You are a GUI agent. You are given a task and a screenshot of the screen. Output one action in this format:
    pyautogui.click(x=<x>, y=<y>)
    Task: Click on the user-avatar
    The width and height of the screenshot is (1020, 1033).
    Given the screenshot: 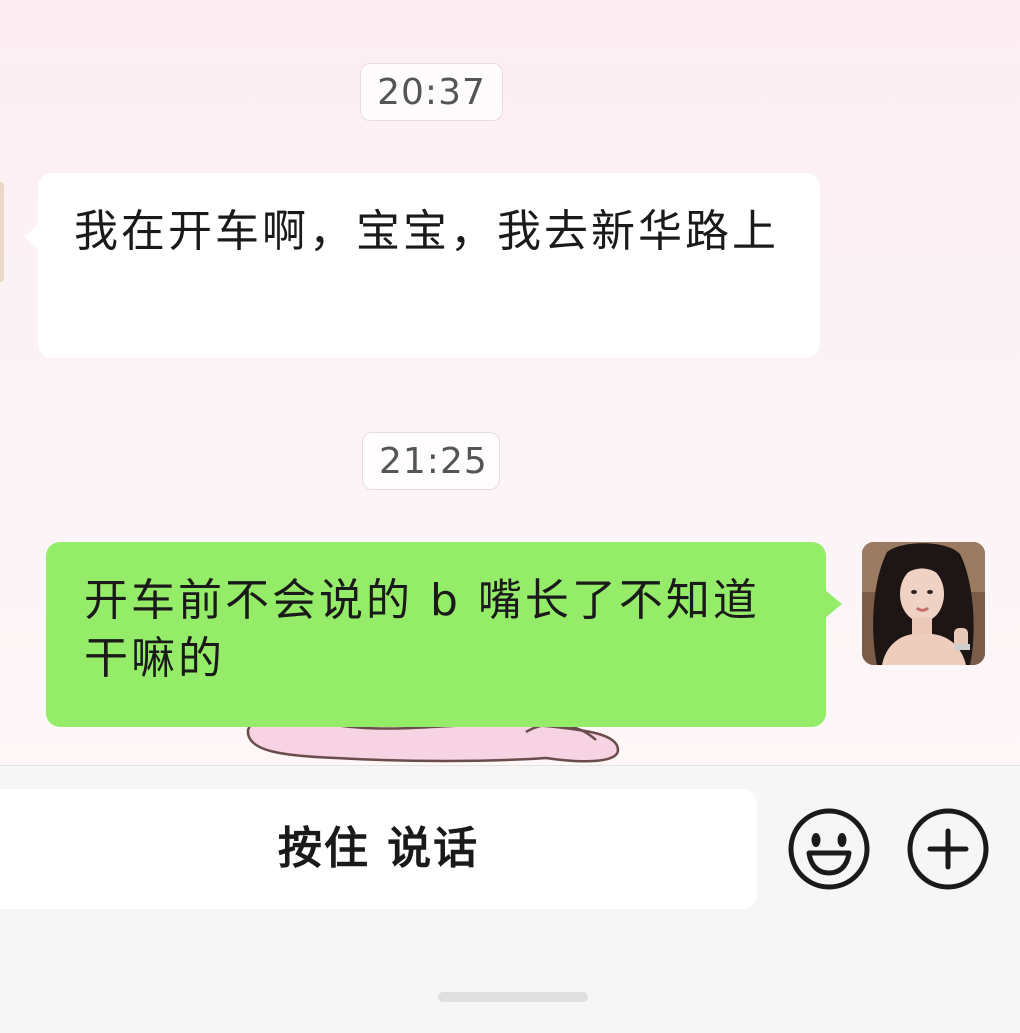 What is the action you would take?
    pyautogui.click(x=923, y=603)
    